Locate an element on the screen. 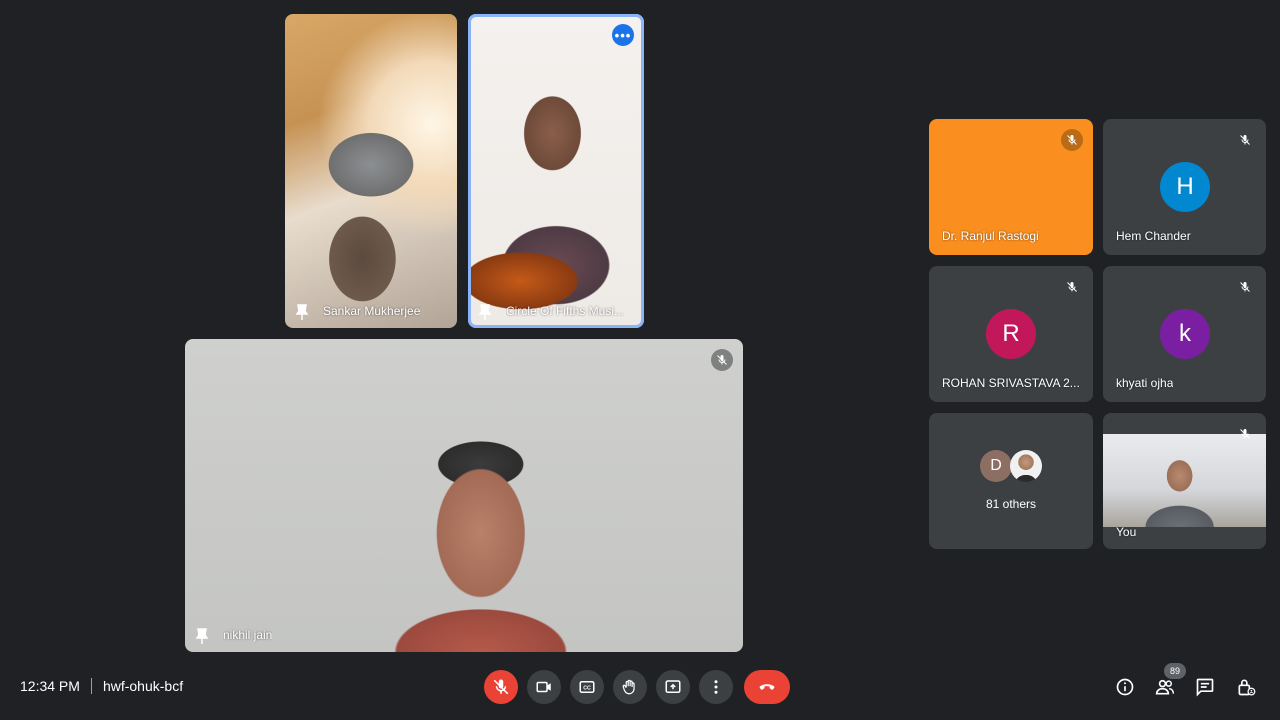 This screenshot has height=720, width=1280. others-avatars: D is located at coordinates (1011, 466).